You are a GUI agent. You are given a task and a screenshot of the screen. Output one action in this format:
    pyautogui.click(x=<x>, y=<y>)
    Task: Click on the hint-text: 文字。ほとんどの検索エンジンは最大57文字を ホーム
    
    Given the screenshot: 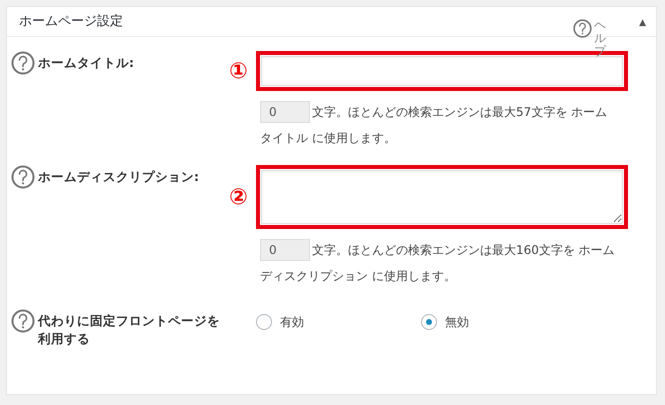 What is the action you would take?
    pyautogui.click(x=460, y=112)
    